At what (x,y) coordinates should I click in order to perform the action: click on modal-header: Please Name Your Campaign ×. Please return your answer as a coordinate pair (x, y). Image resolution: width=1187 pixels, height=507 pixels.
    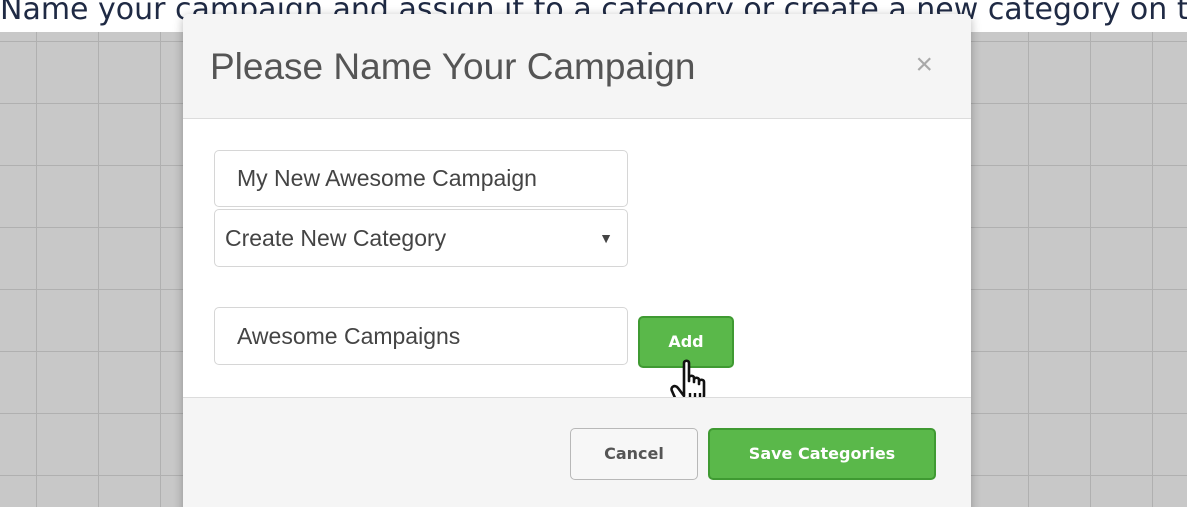
    Looking at the image, I should click on (577, 66).